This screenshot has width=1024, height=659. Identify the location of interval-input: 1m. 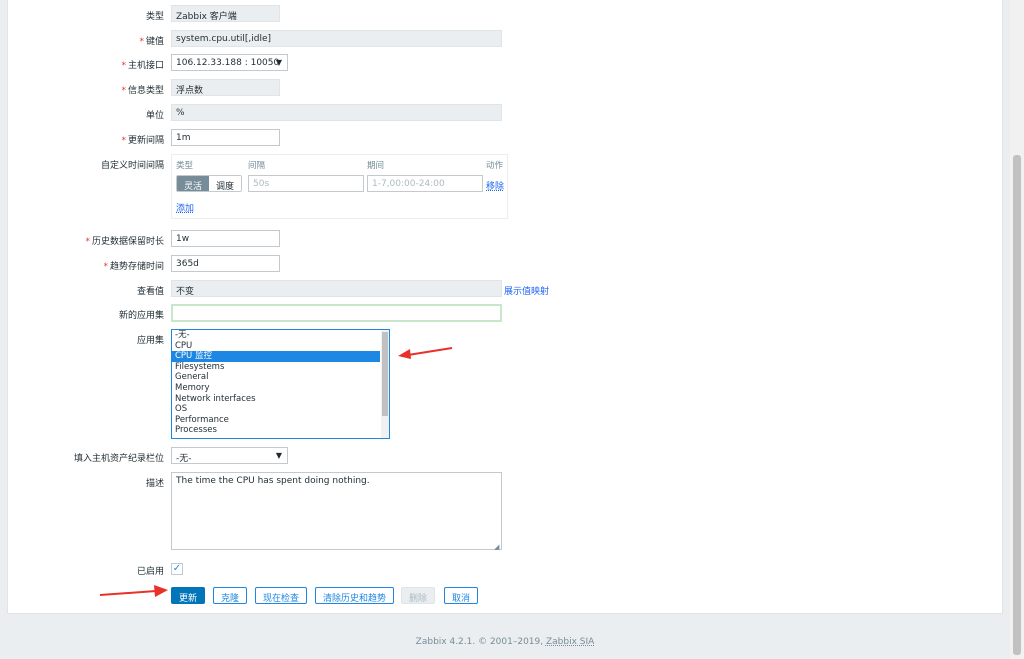
(225, 137).